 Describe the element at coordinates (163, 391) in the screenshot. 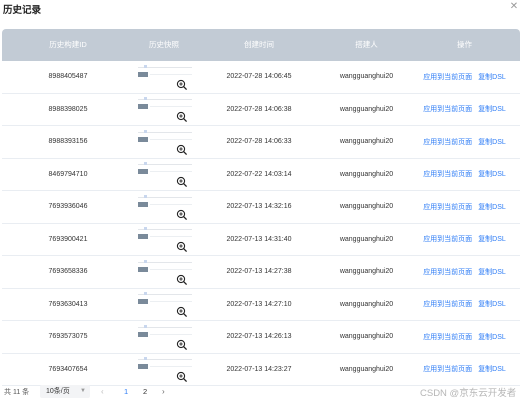

I see `chevron-right-icon: ›` at that location.